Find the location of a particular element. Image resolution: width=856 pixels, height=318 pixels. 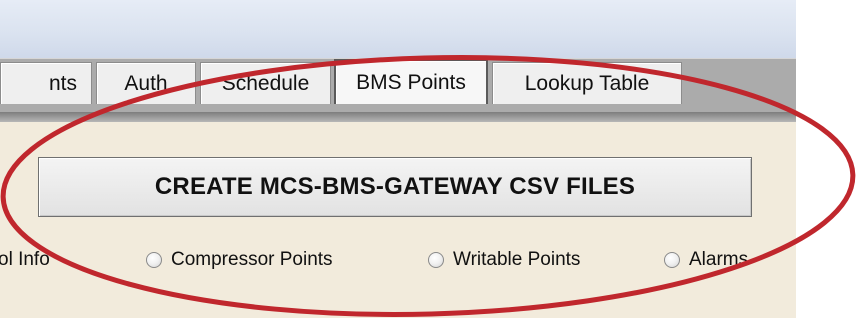

create-csv-files-label: CREATE MCS-BMS-GATEWAY CSV FILES is located at coordinates (395, 186).